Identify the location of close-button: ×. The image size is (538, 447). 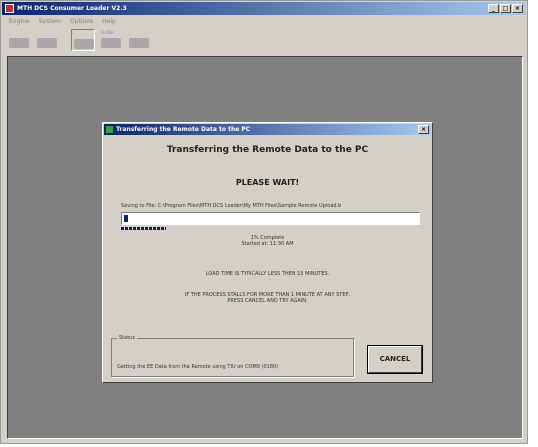
(517, 8).